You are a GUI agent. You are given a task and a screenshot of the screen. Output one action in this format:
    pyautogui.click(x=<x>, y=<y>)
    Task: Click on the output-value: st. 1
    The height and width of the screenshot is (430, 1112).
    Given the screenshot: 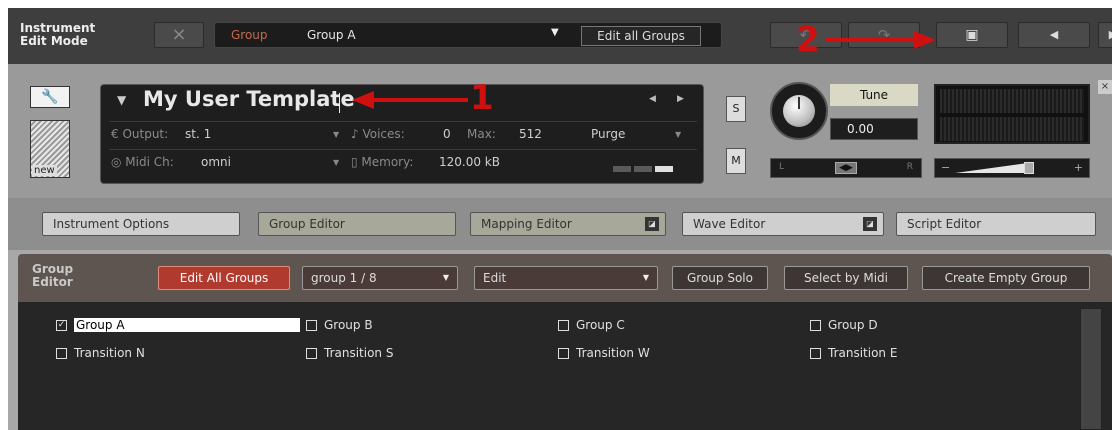 What is the action you would take?
    pyautogui.click(x=198, y=134)
    